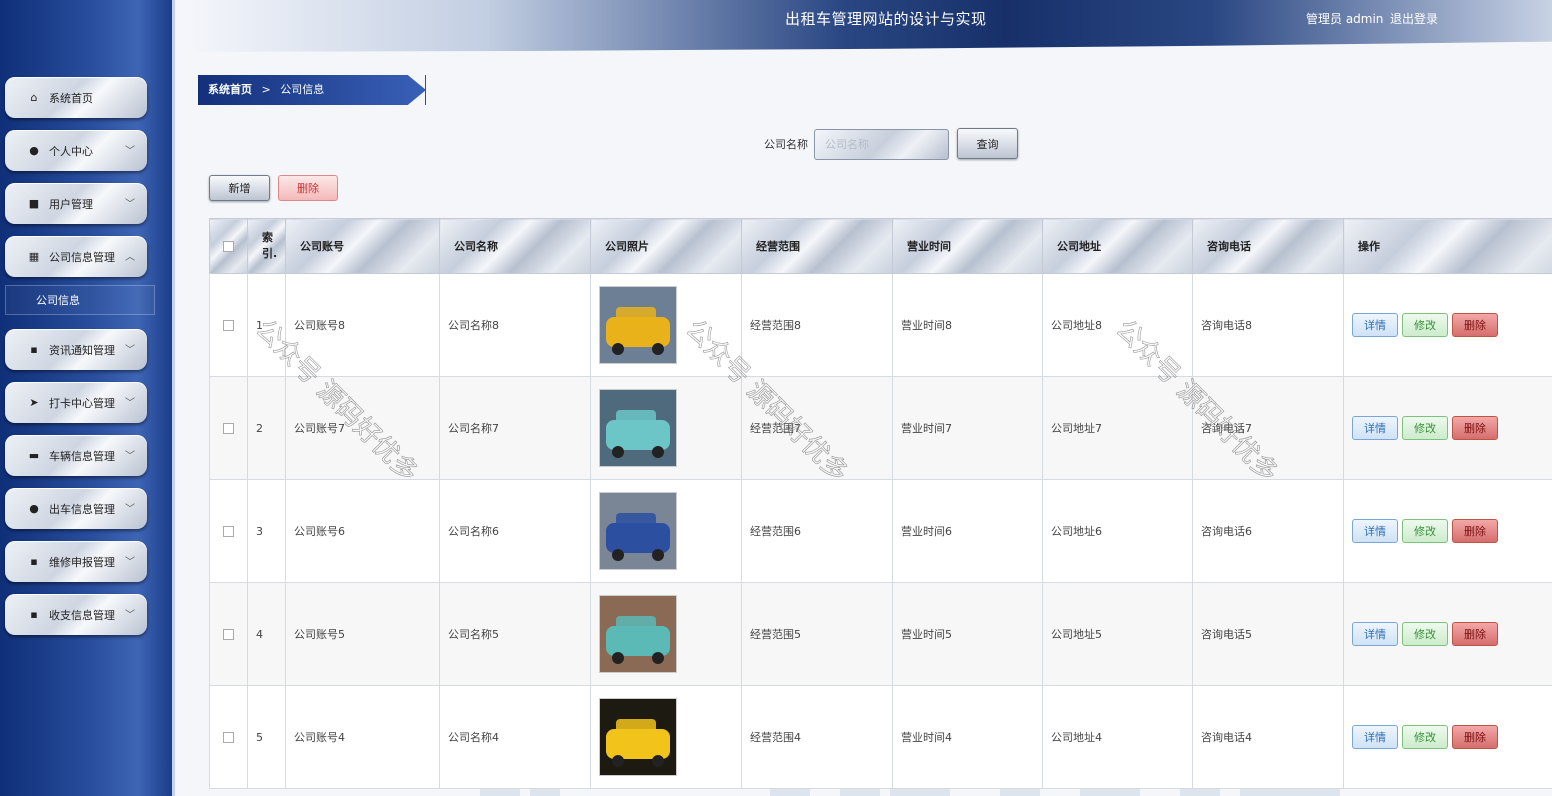 The height and width of the screenshot is (796, 1552). What do you see at coordinates (967, 737) in the screenshot?
I see `cell-hours: 营业时间4` at bounding box center [967, 737].